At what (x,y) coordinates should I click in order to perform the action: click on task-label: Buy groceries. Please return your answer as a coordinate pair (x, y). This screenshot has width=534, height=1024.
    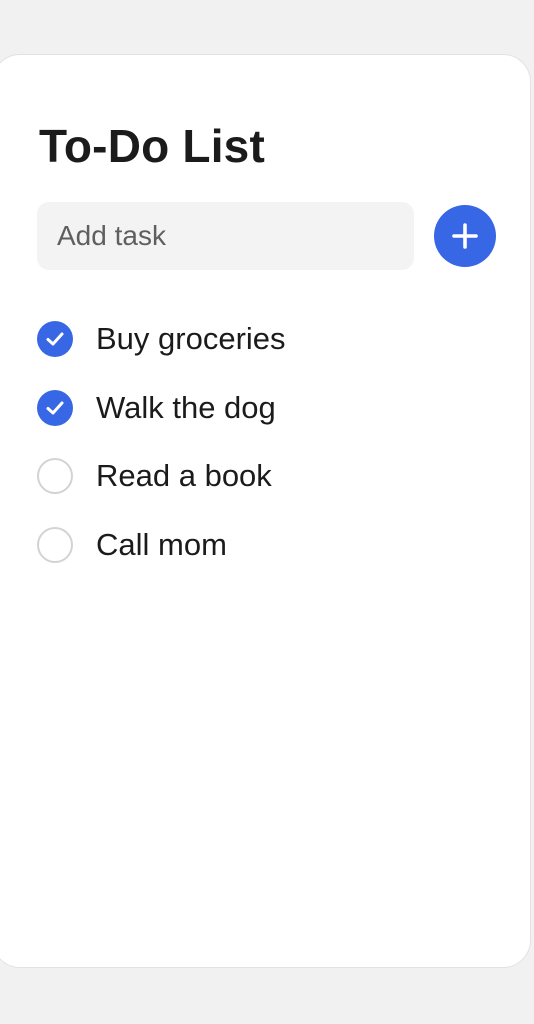
    Looking at the image, I should click on (191, 338).